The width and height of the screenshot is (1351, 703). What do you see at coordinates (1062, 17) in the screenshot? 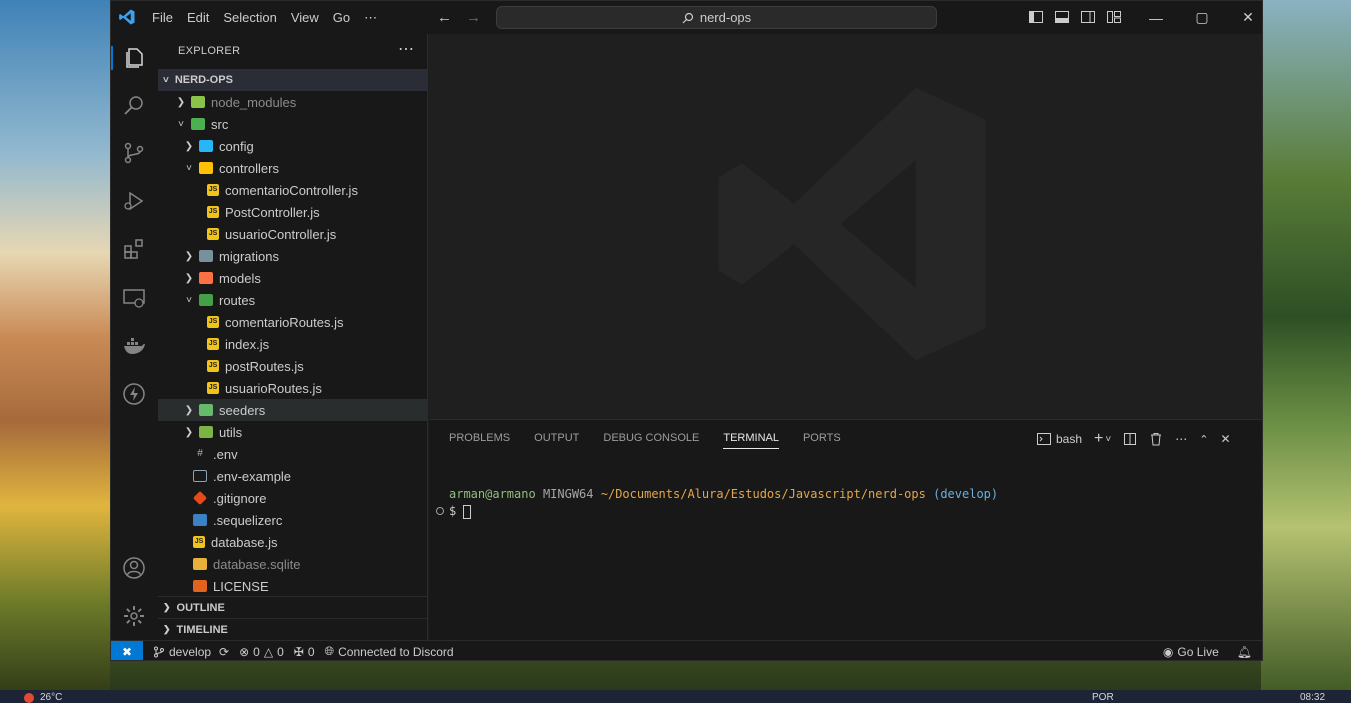
I see `toggle-panel-icon` at bounding box center [1062, 17].